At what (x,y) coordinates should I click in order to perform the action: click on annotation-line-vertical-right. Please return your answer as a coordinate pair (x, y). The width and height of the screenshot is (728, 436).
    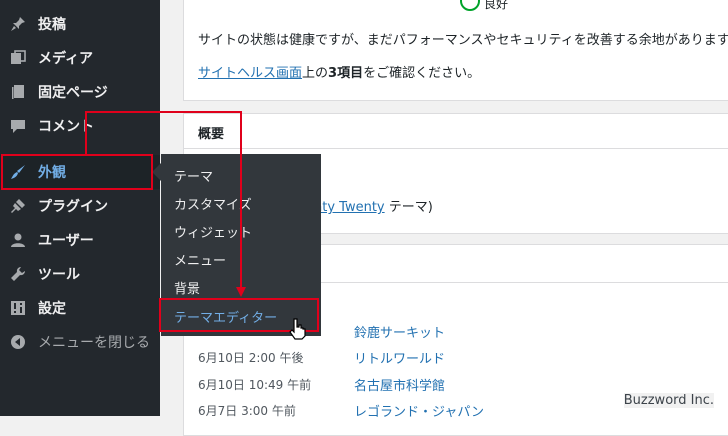
    Looking at the image, I should click on (241, 199).